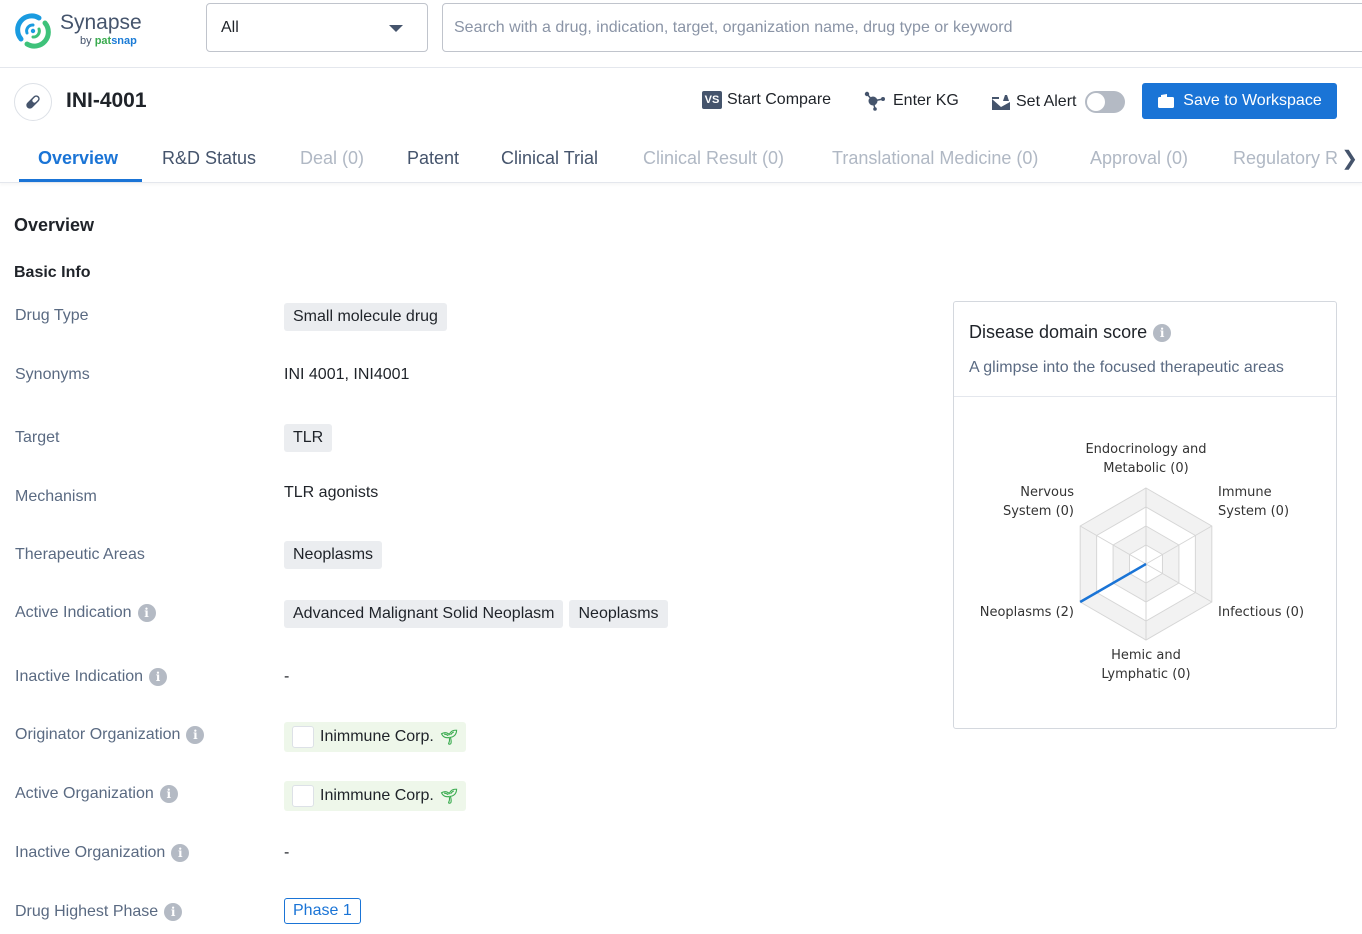  I want to click on save-to-workspace-button: Save to Workspace, so click(1239, 101).